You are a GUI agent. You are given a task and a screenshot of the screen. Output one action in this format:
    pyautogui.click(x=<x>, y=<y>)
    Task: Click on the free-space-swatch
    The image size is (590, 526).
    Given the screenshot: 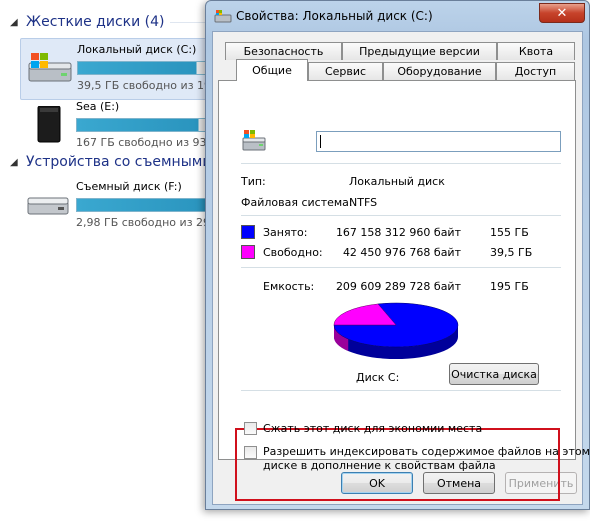 What is the action you would take?
    pyautogui.click(x=248, y=252)
    